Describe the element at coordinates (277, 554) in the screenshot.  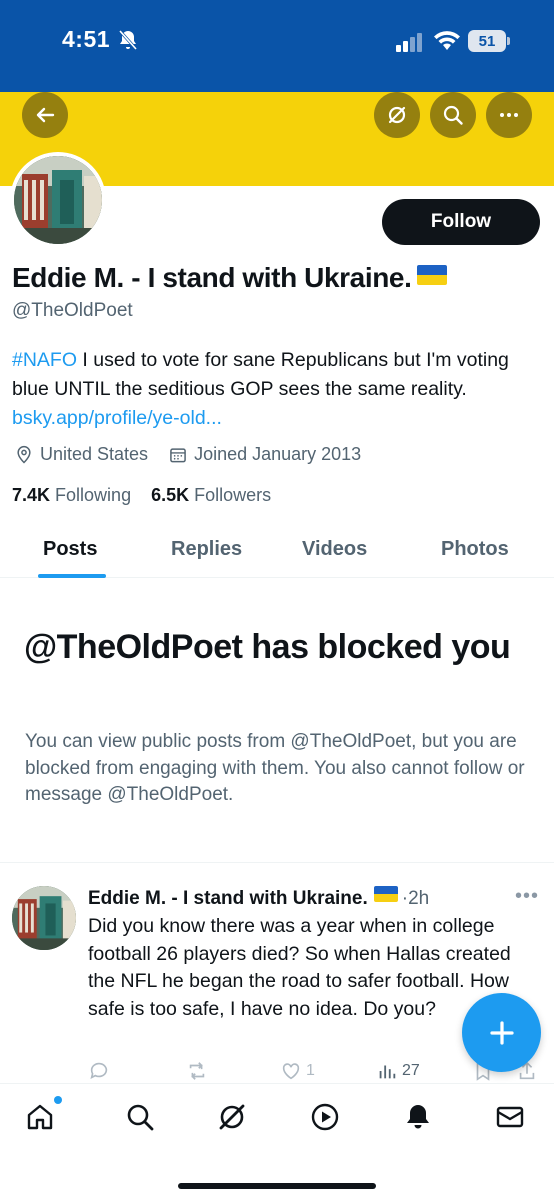
I see `profile-tabs: Posts Replies Videos Photos` at that location.